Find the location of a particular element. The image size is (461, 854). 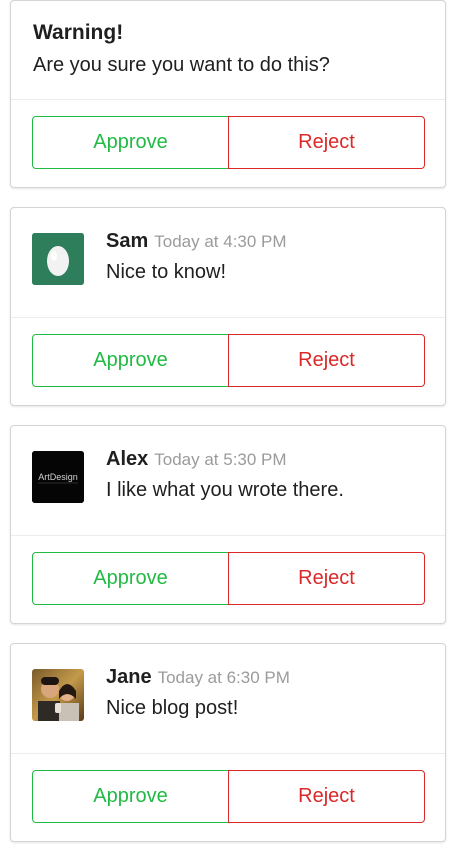

svg-text: ArtDesign is located at coordinates (58, 477).